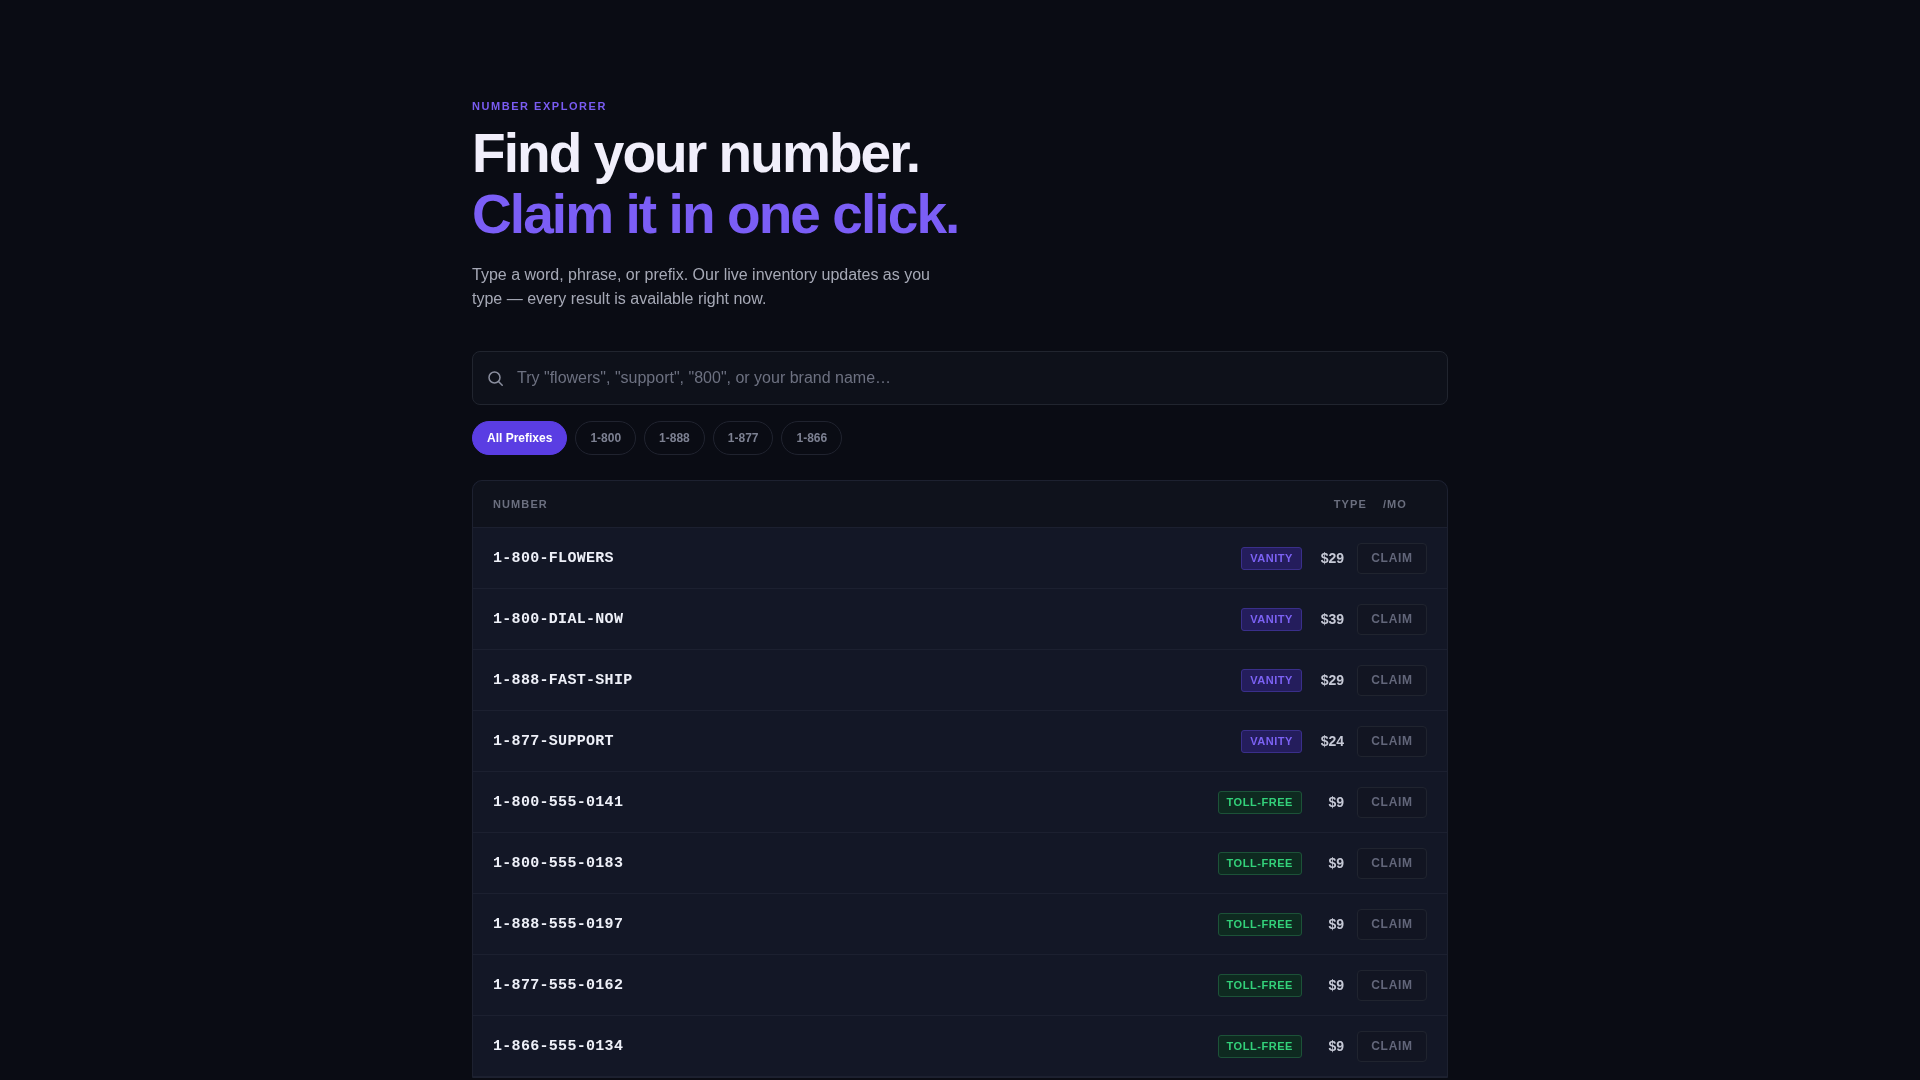  I want to click on phone-number: 1-888-555-0197, so click(559, 924).